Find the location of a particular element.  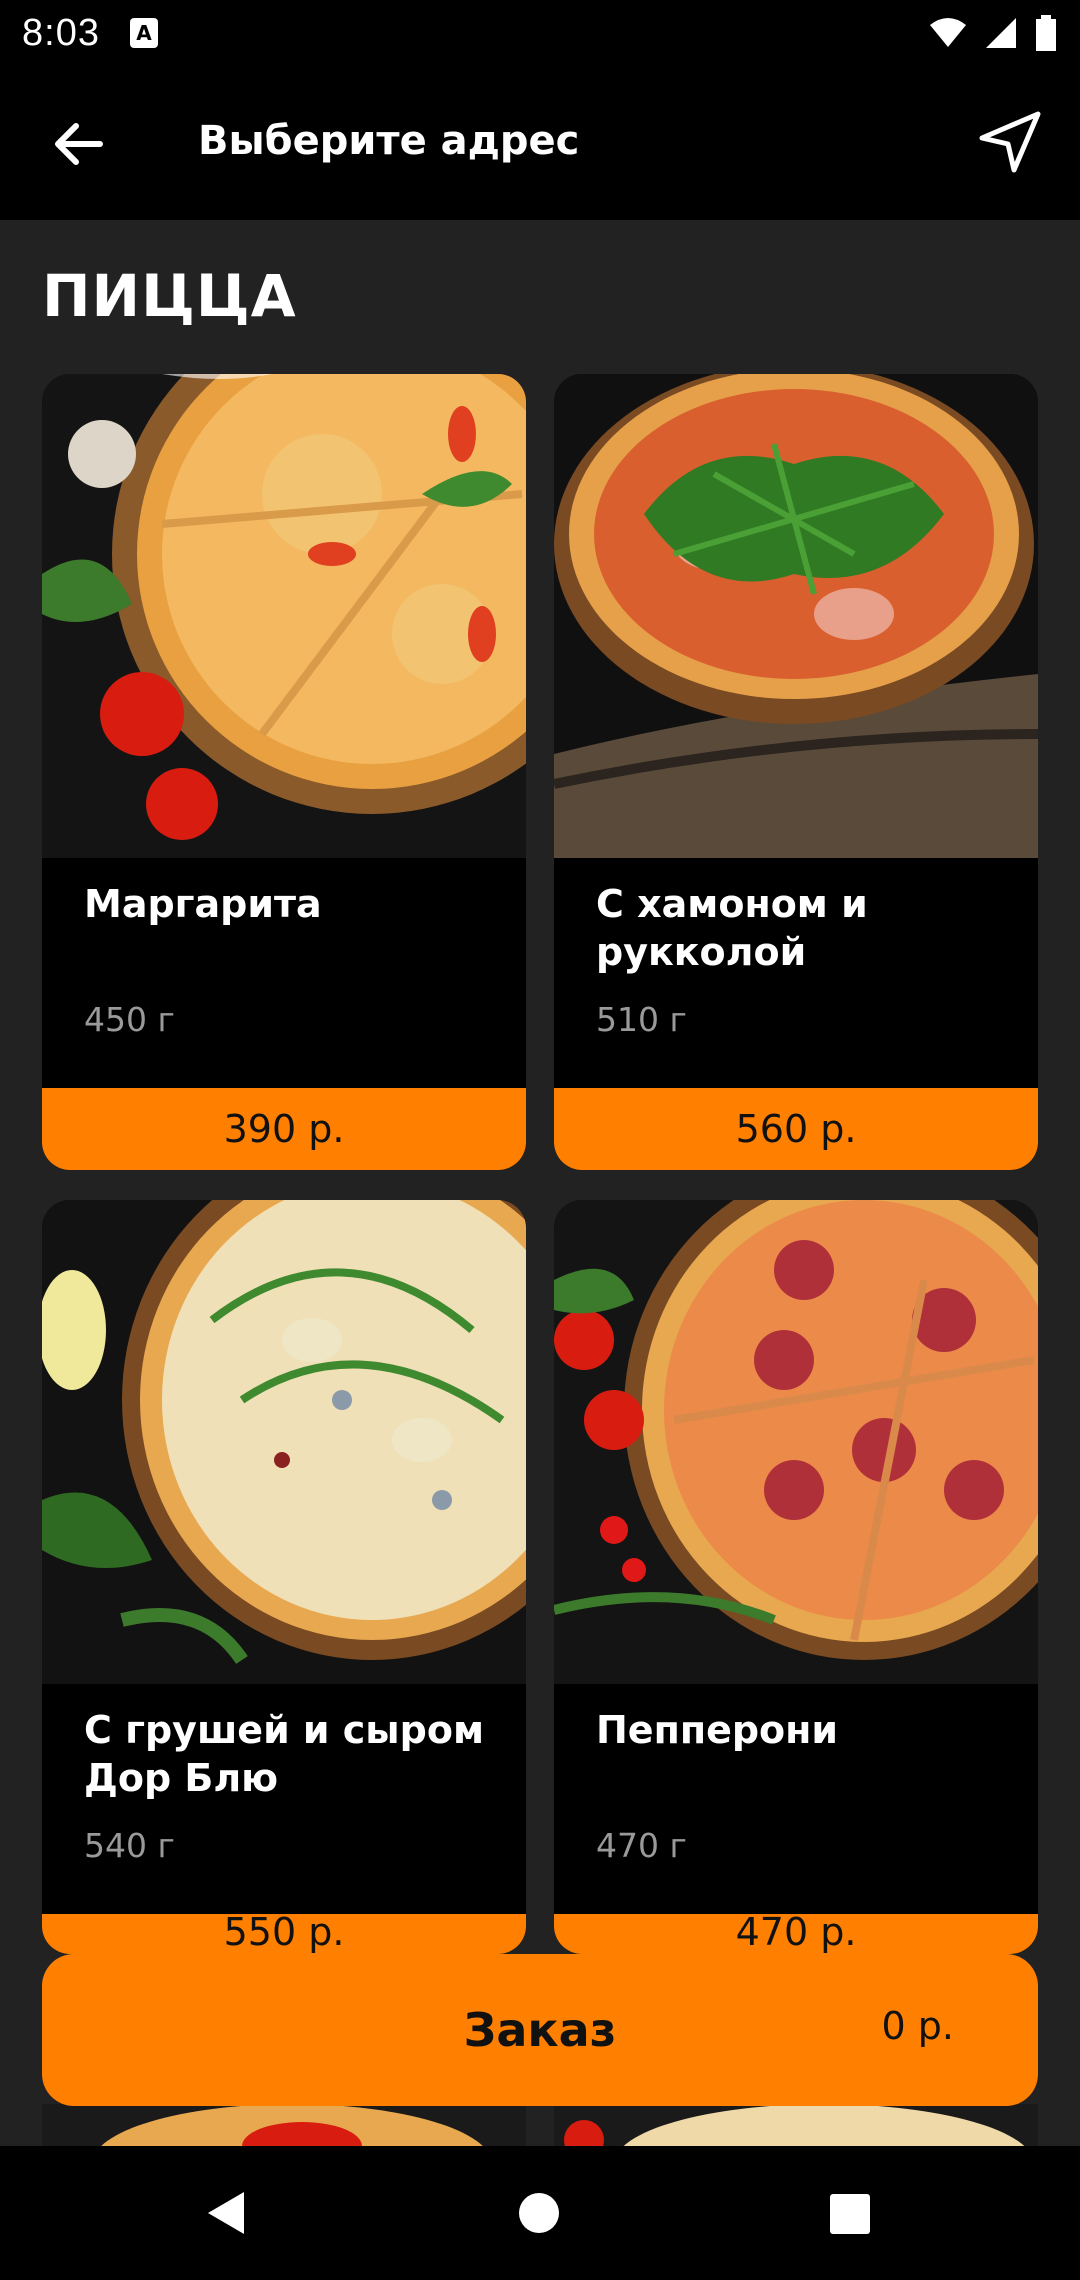

product-name: Пепперони is located at coordinates (717, 1730).